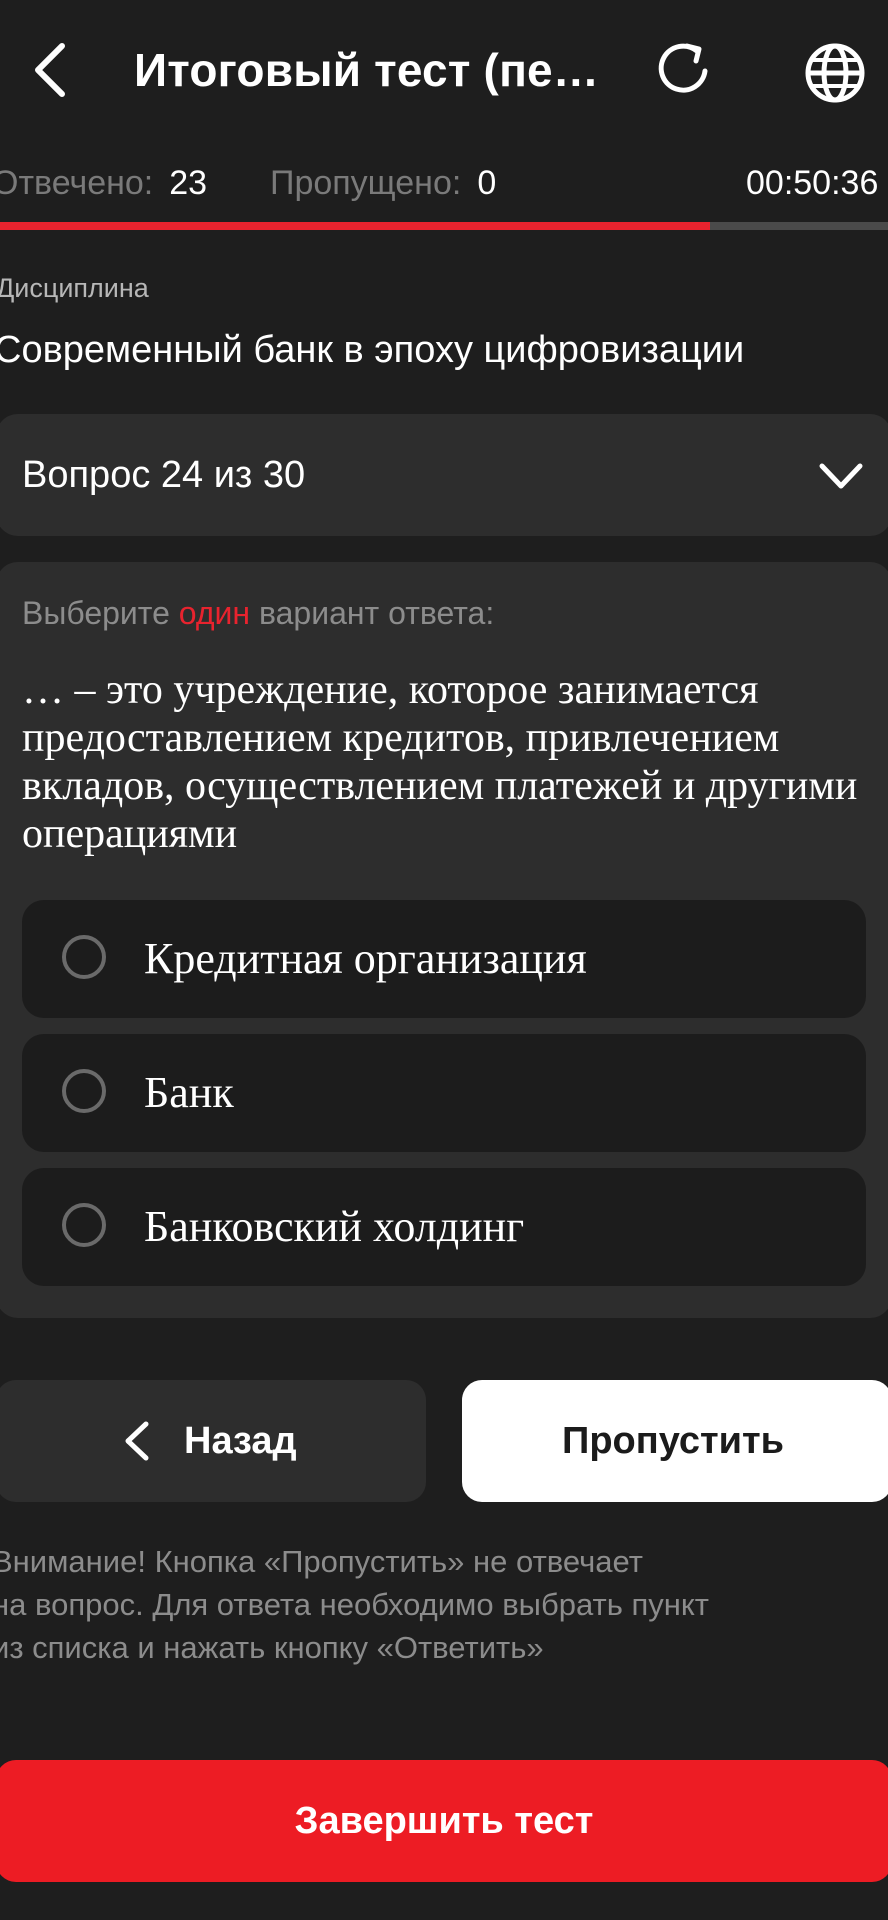 The width and height of the screenshot is (888, 1920). I want to click on answer-option: Кредитная организация, so click(444, 959).